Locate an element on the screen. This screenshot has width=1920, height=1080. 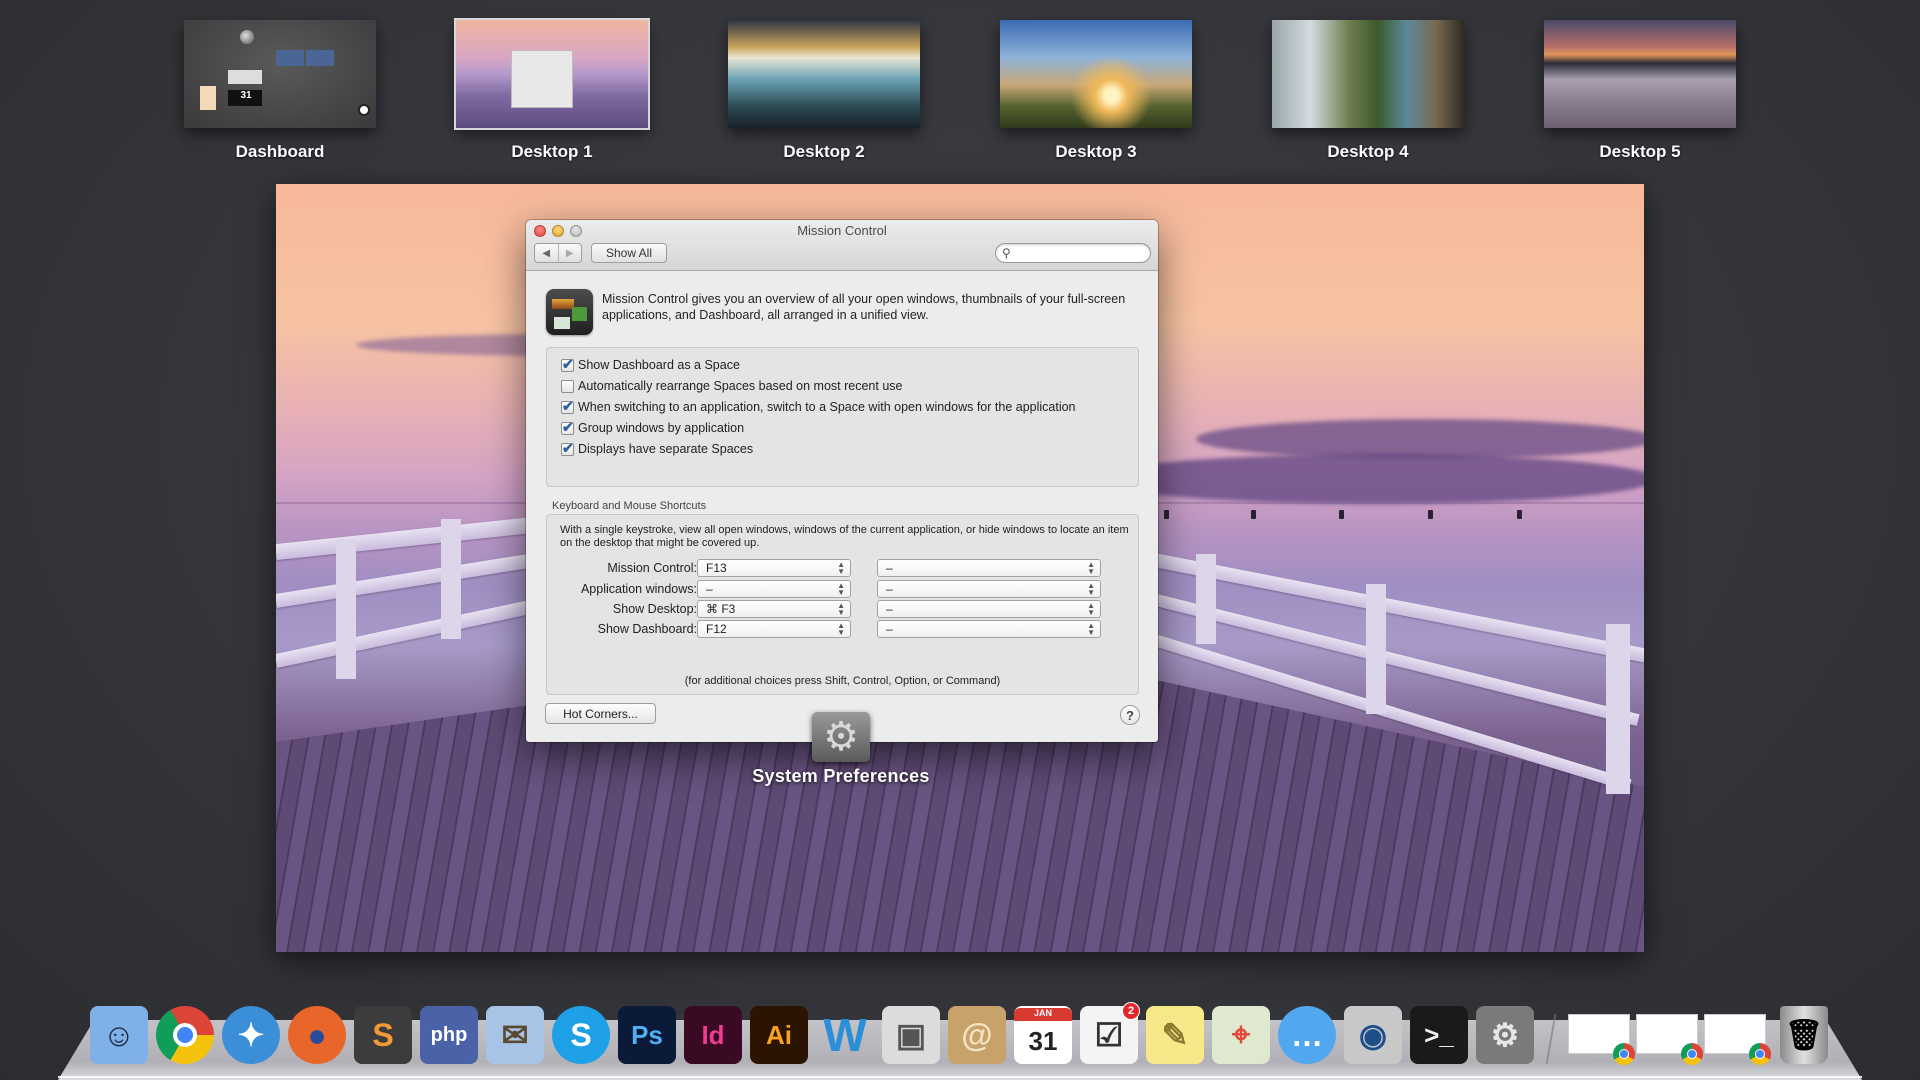
option-separate-spaces: Displays have separate Spaces is located at coordinates (657, 449).